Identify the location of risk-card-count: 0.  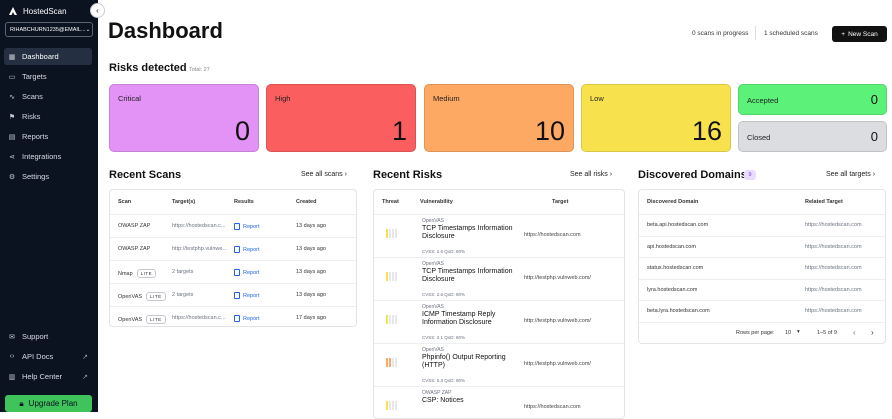
(874, 136).